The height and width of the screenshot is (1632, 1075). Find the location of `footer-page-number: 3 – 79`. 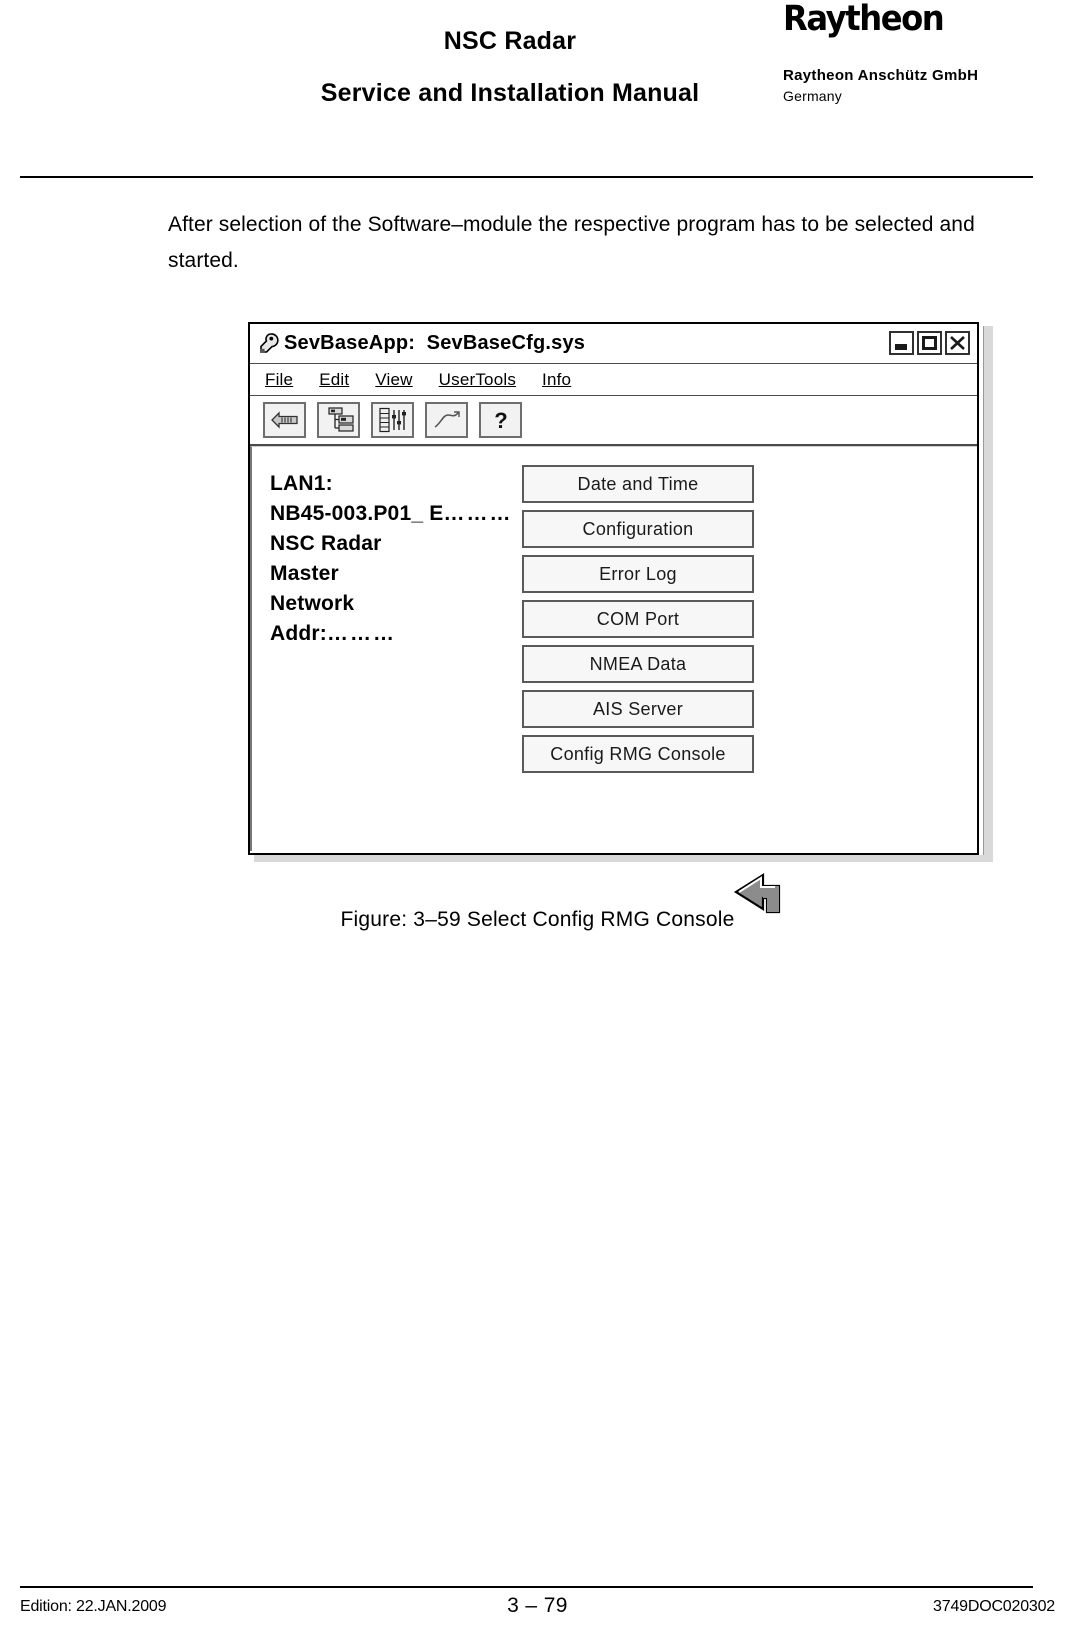

footer-page-number: 3 – 79 is located at coordinates (537, 1605).